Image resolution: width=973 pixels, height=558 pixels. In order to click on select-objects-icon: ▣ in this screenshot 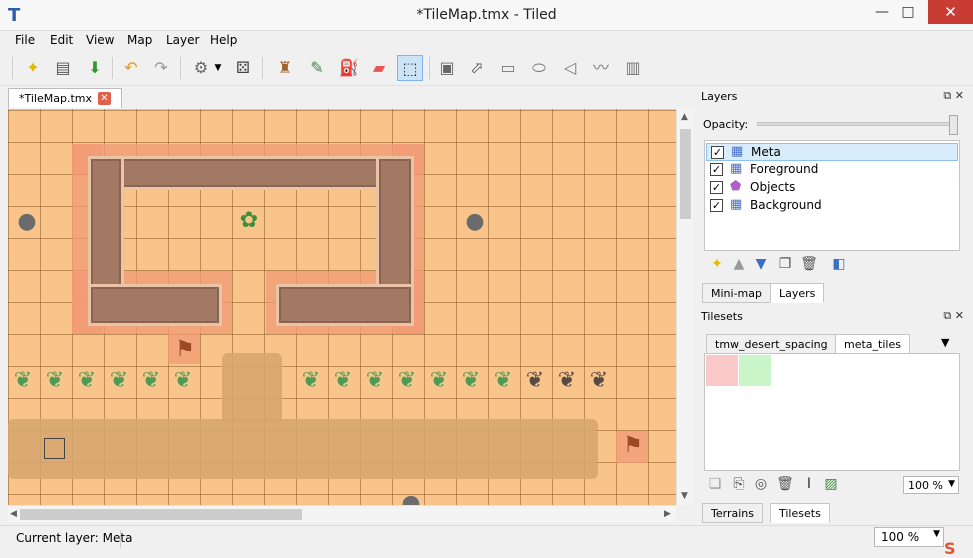, I will do `click(447, 68)`.